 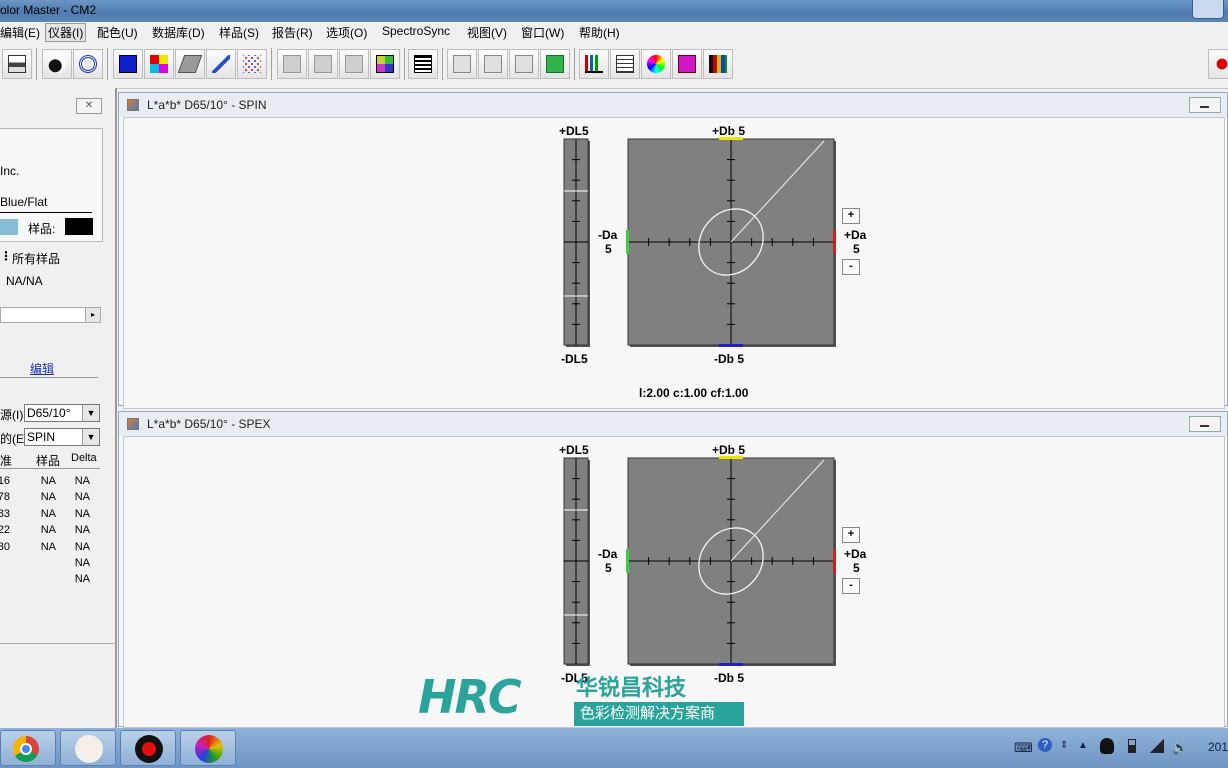 I want to click on color-master-icon, so click(x=209, y=749).